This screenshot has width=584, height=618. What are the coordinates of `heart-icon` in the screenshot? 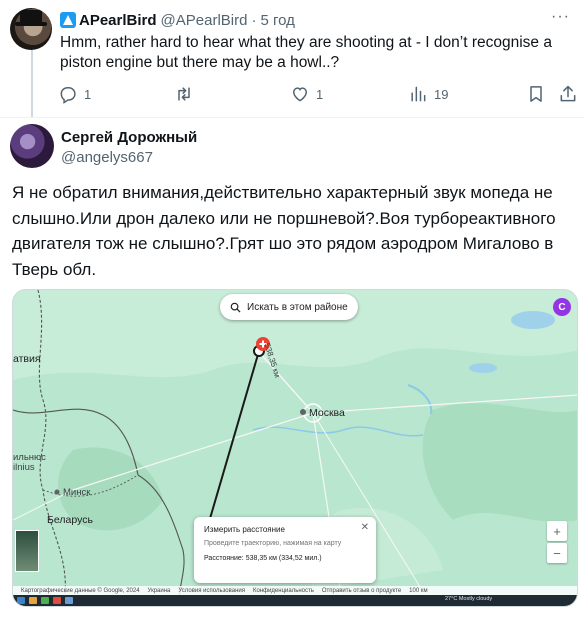 It's located at (300, 94).